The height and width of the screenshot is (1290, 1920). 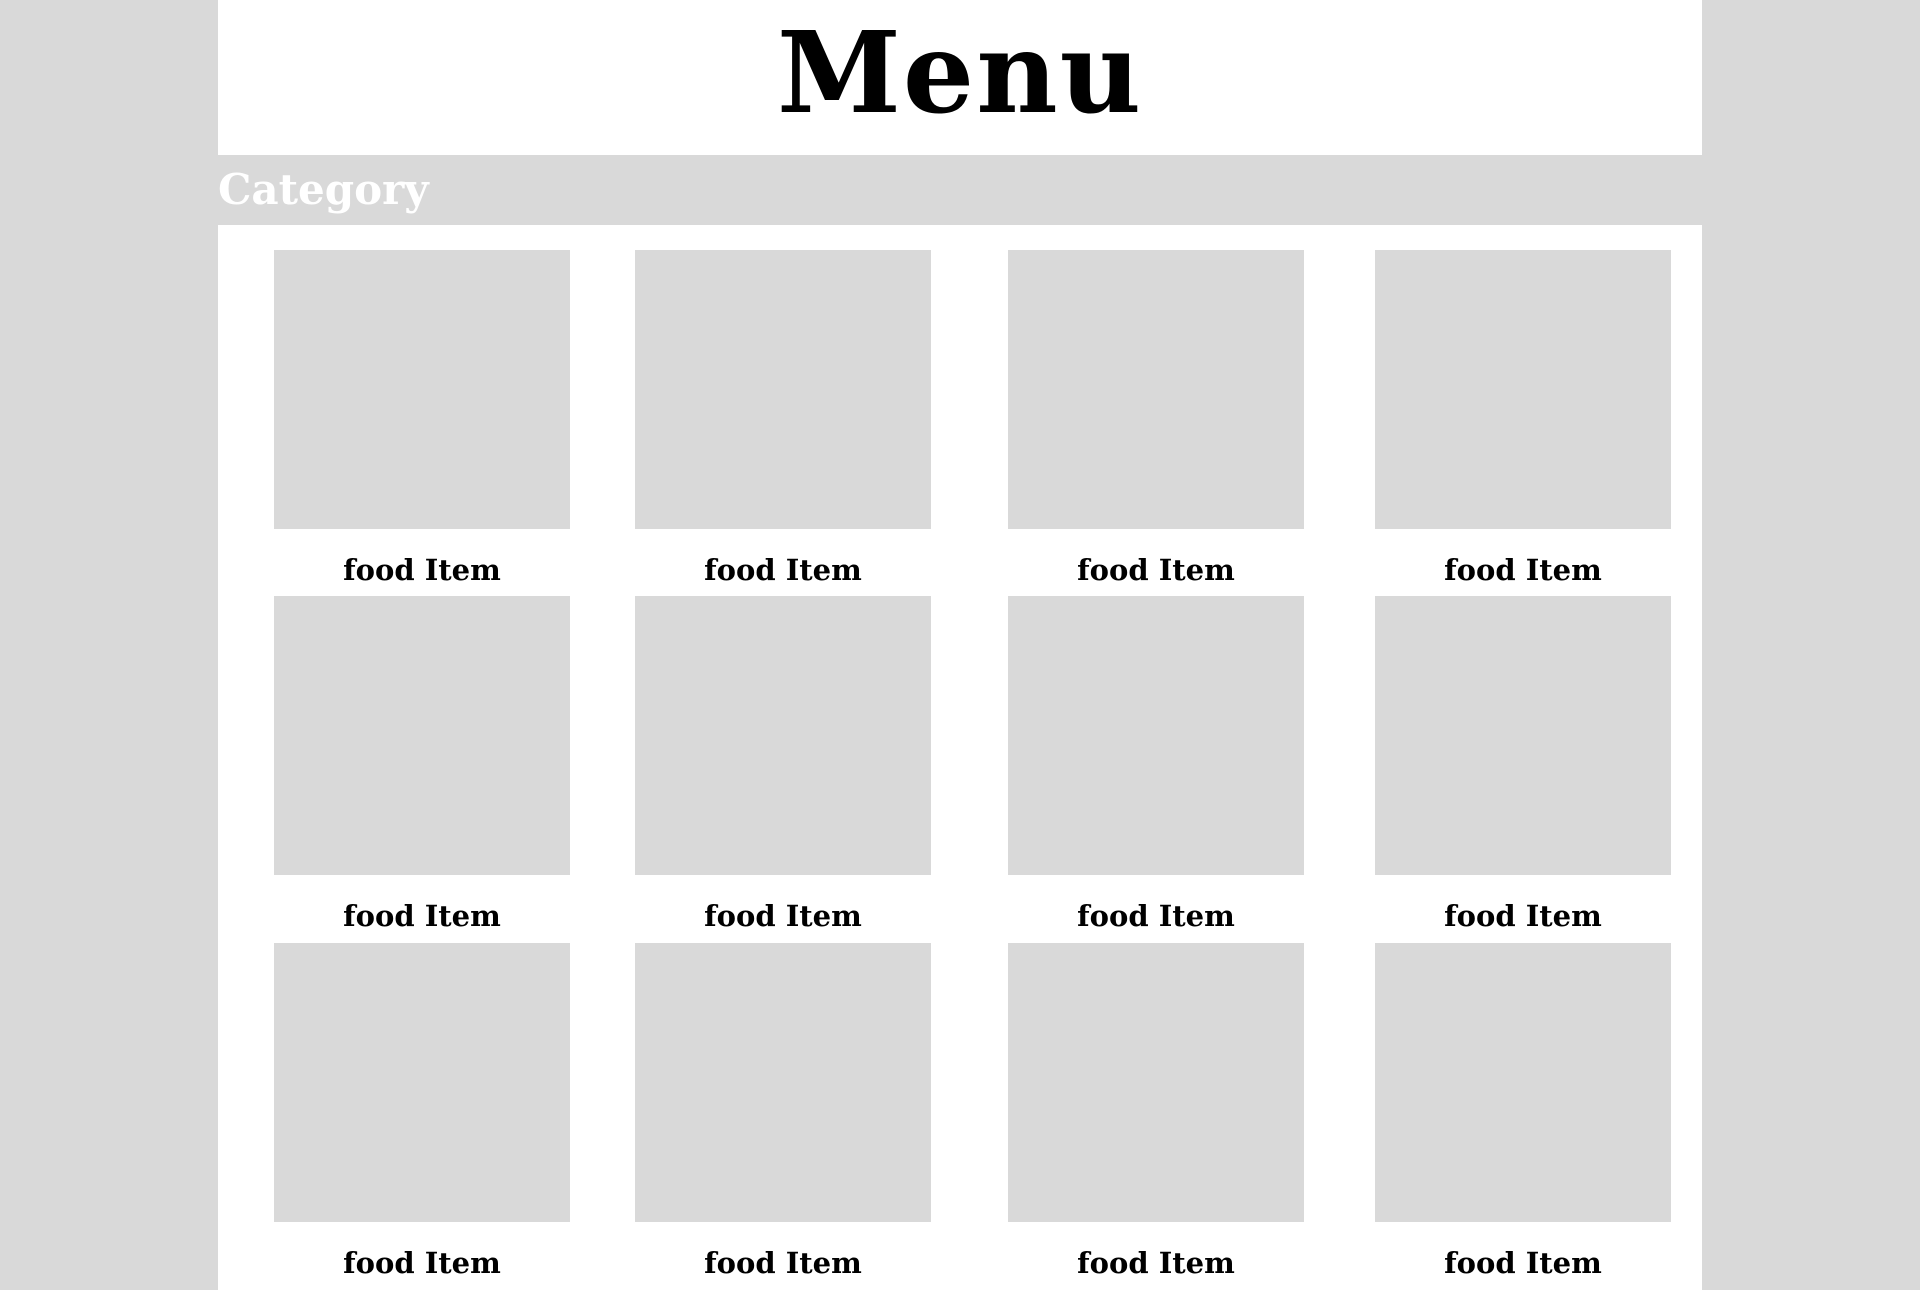 I want to click on page-title: Menu, so click(x=960, y=73).